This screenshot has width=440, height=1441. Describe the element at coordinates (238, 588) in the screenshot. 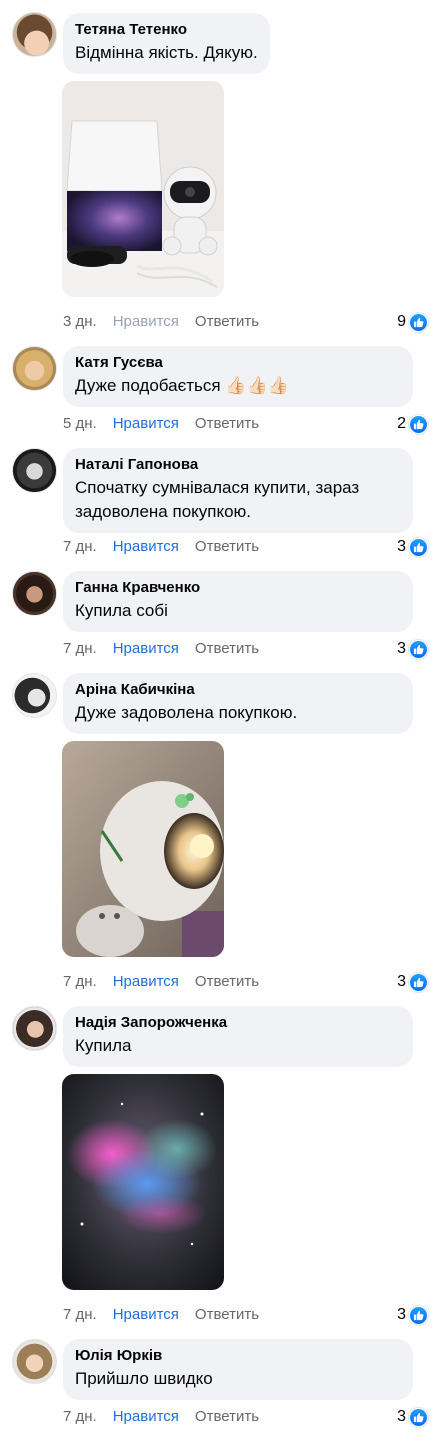

I see `comment-author: Ганна Кравченко` at that location.